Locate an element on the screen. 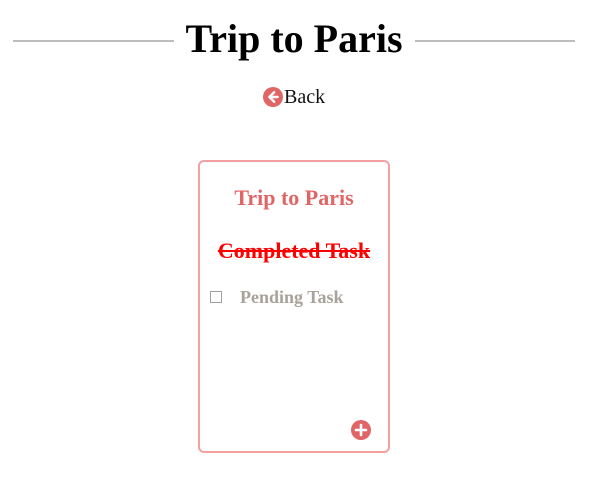  back-label: Back is located at coordinates (305, 97).